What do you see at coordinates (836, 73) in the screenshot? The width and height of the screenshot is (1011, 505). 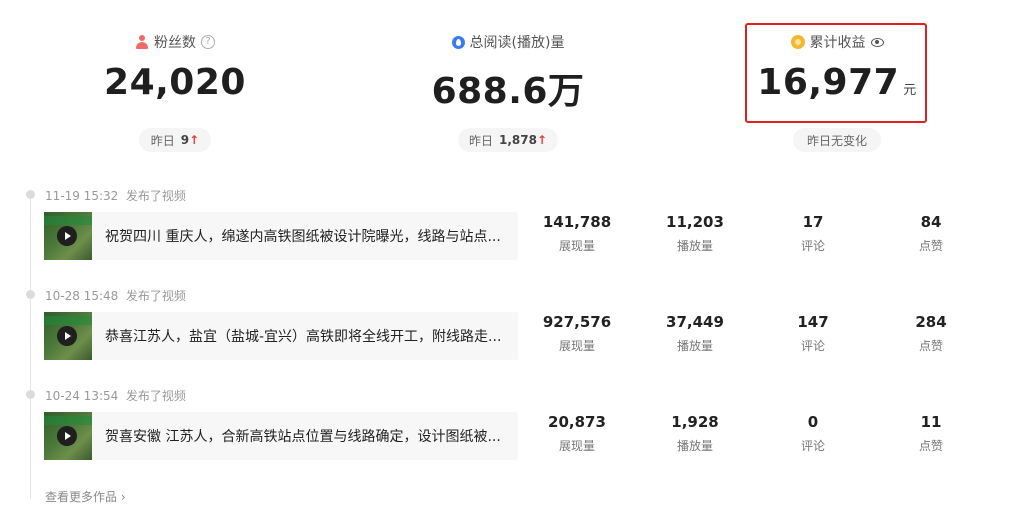 I see `highlight-box` at bounding box center [836, 73].